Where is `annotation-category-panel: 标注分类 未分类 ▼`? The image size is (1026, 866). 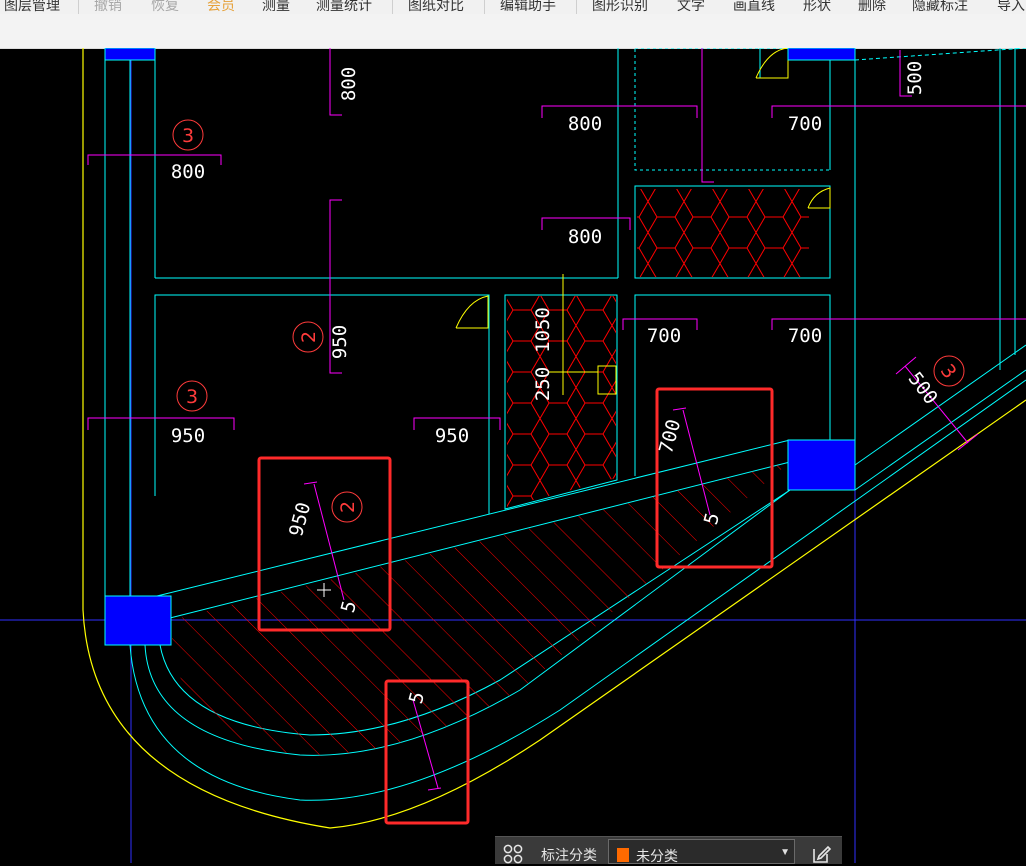
annotation-category-panel: 标注分类 未分类 ▼ is located at coordinates (668, 850).